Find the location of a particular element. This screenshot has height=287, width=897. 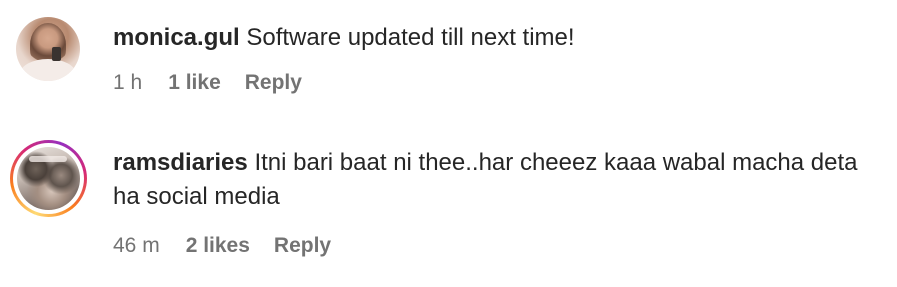

comment-username: monica.gul is located at coordinates (176, 37).